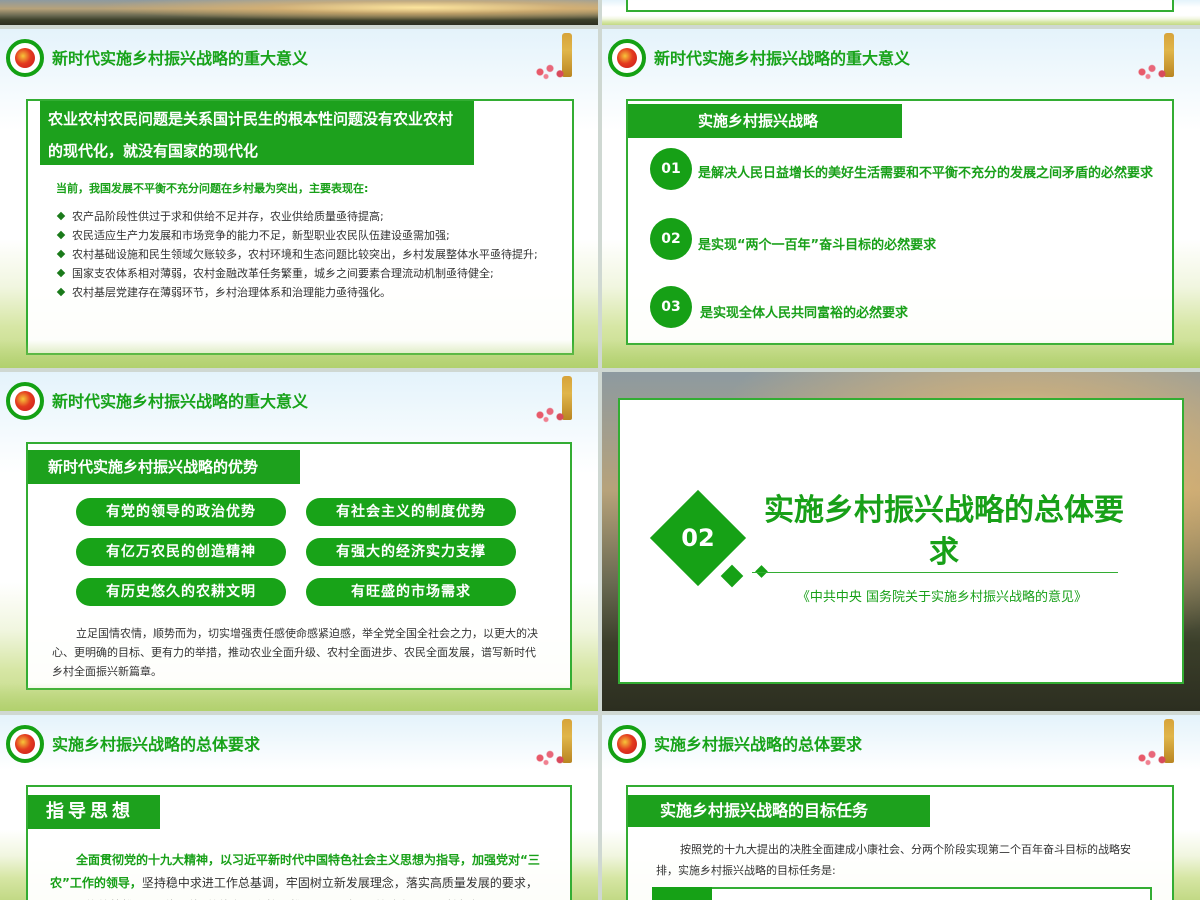 The height and width of the screenshot is (900, 1200). I want to click on title-divider, so click(935, 572).